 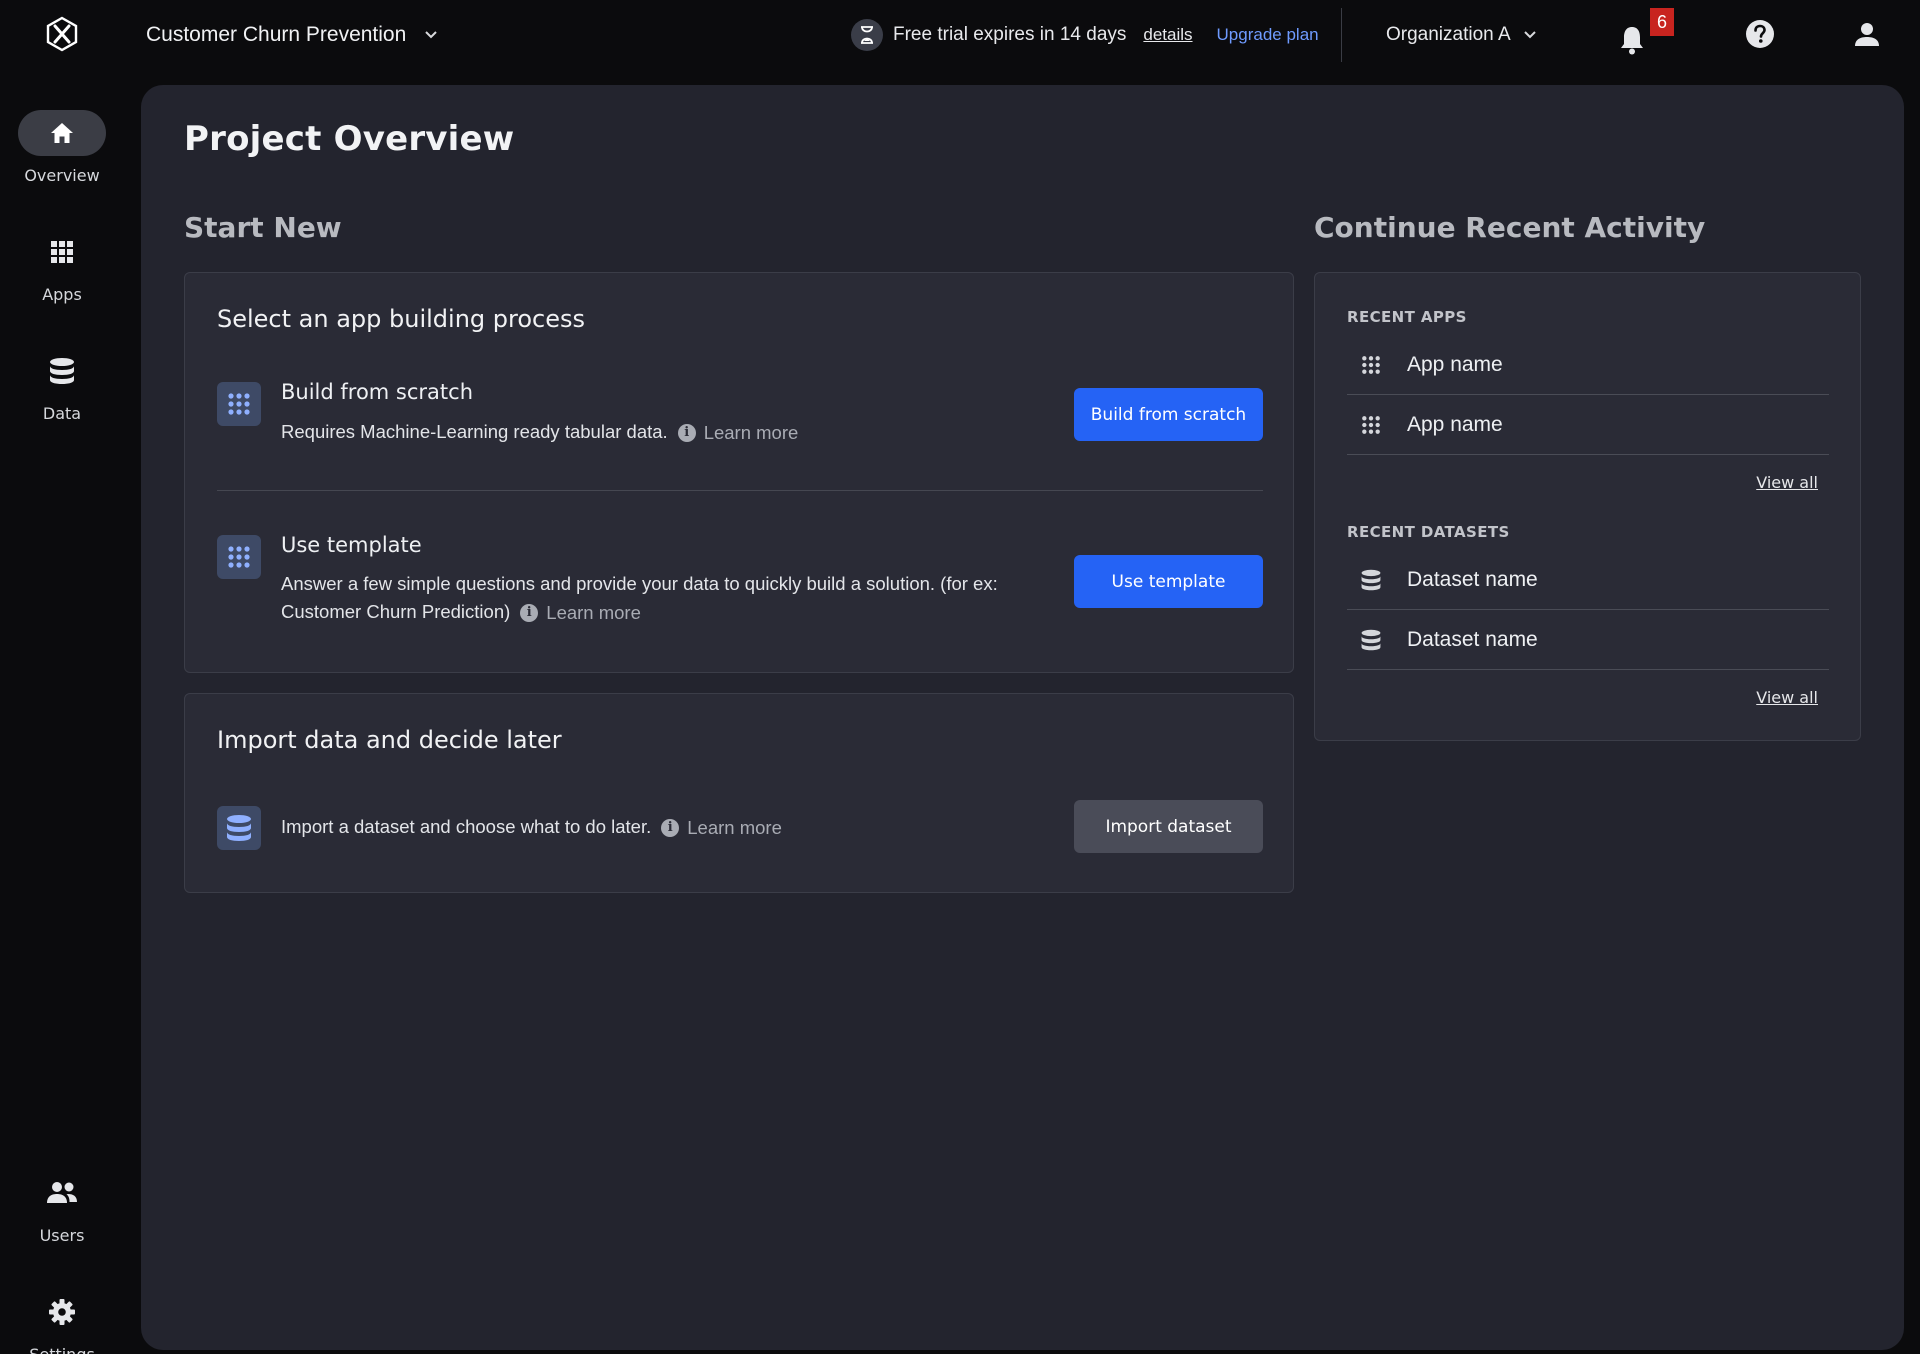 I want to click on sidebar-item-settings: Settings, so click(x=62, y=1321).